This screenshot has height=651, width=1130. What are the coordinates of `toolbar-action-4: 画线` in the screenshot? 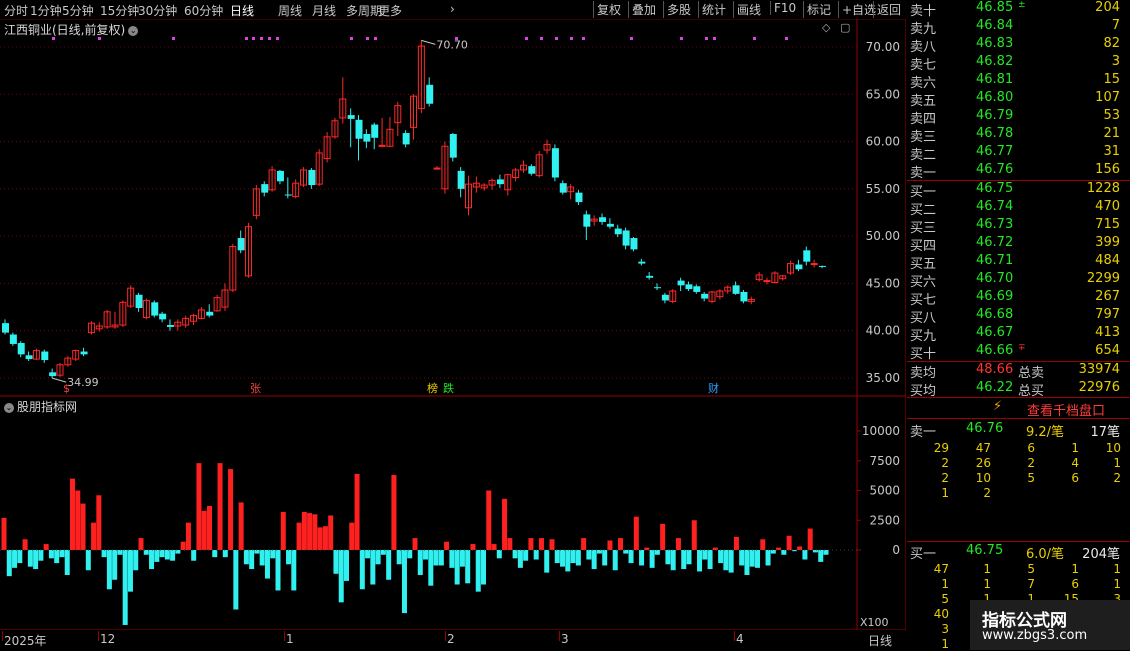 It's located at (748, 9).